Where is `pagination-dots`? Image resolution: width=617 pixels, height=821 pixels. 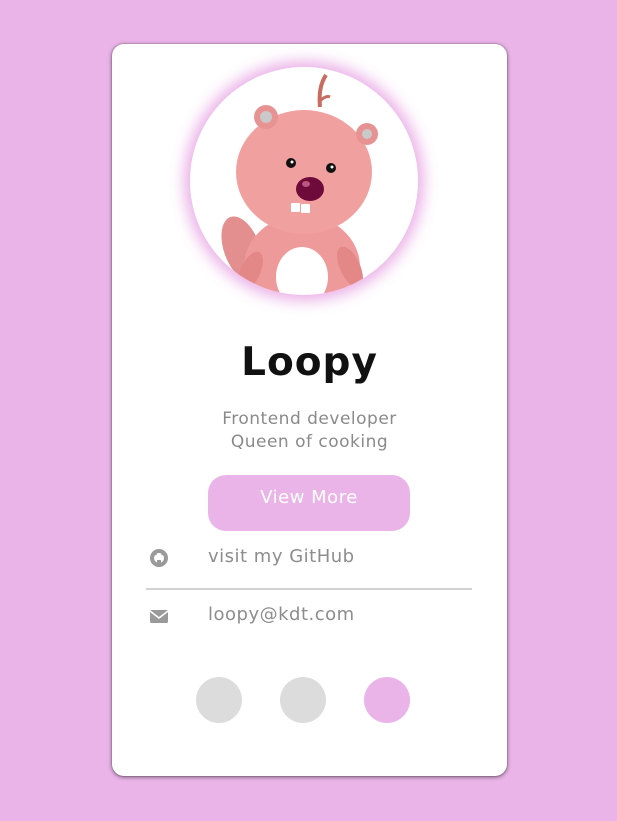 pagination-dots is located at coordinates (309, 700).